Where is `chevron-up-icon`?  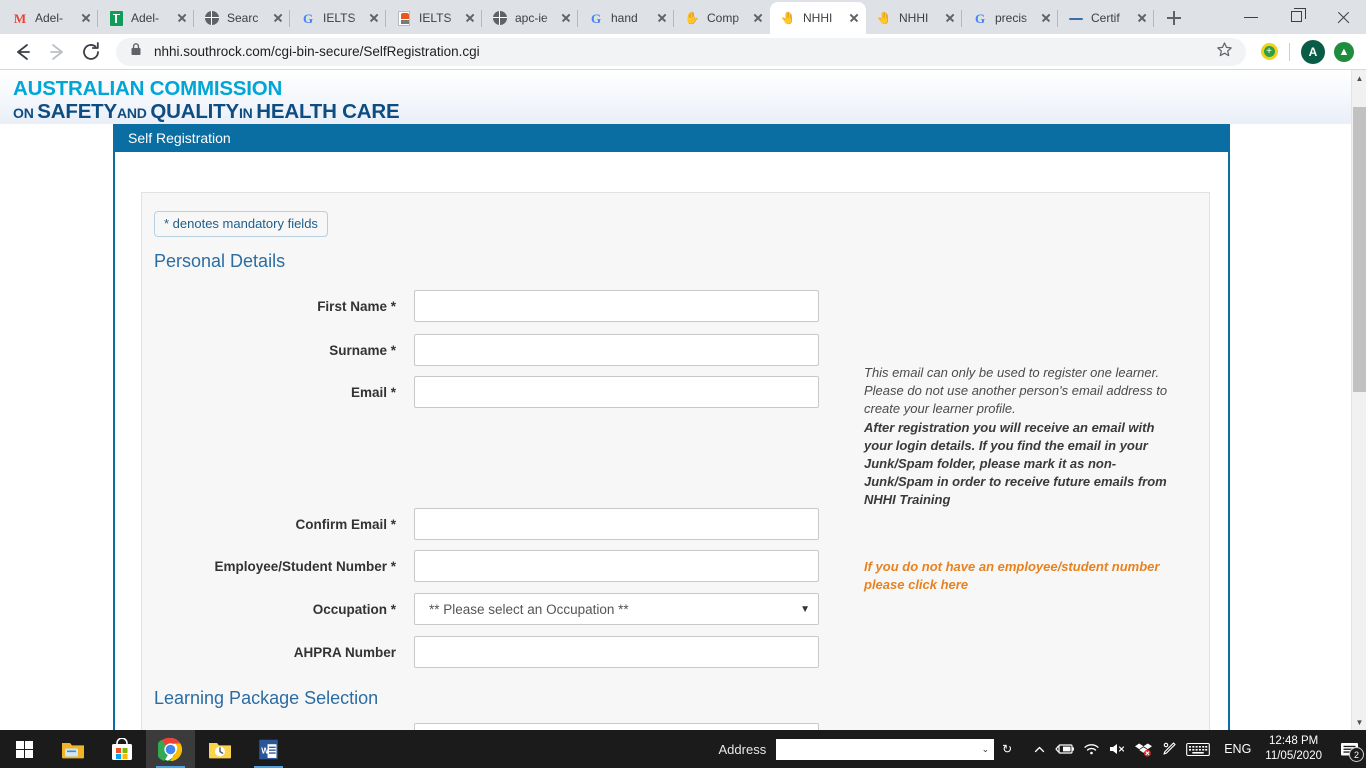
chevron-up-icon is located at coordinates (1039, 749).